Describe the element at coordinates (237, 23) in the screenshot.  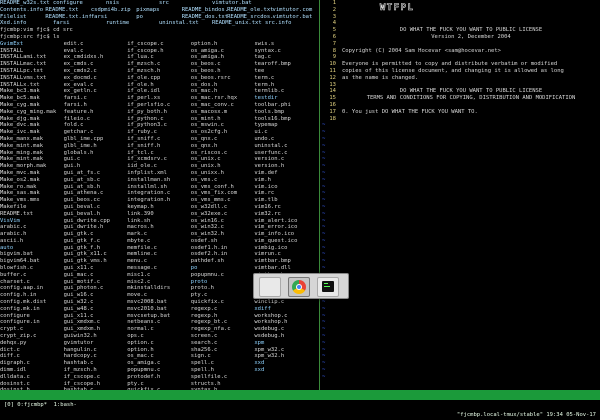
I see `ls-entry: README_unix.txt` at that location.